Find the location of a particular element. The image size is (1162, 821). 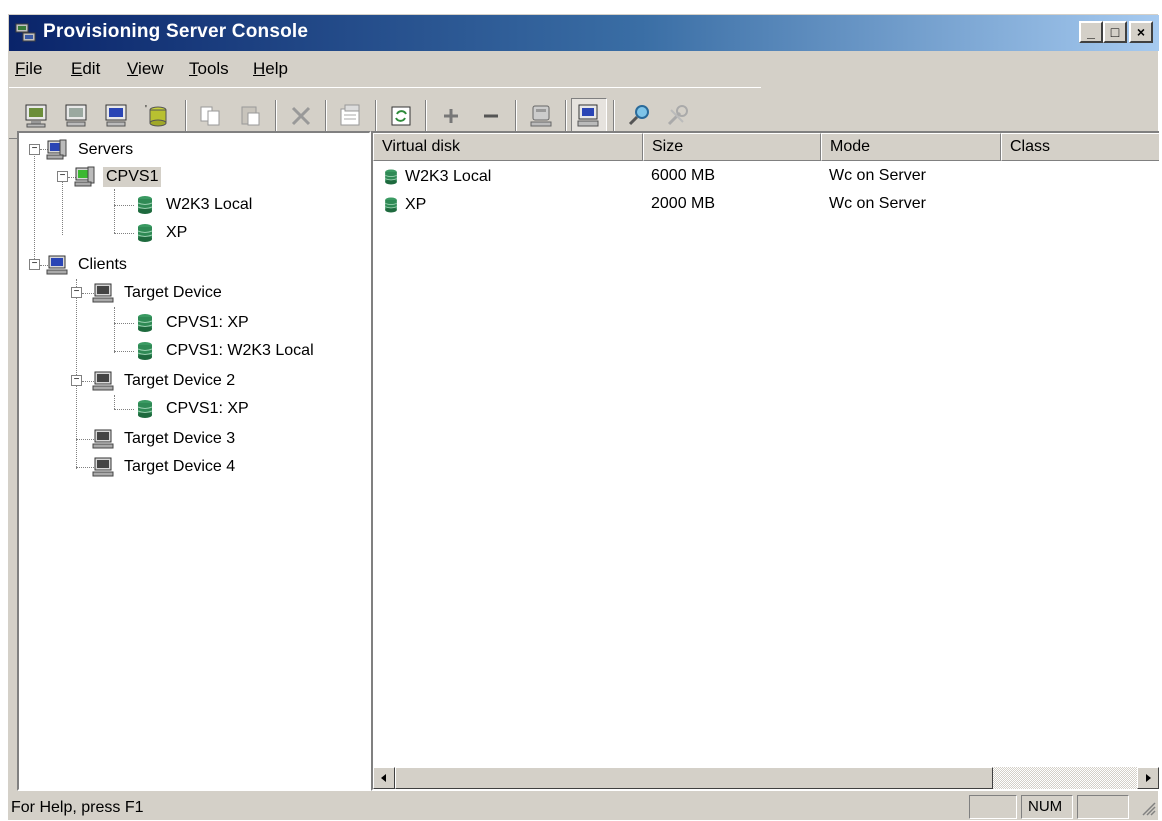

server-view-button is located at coordinates (541, 116).